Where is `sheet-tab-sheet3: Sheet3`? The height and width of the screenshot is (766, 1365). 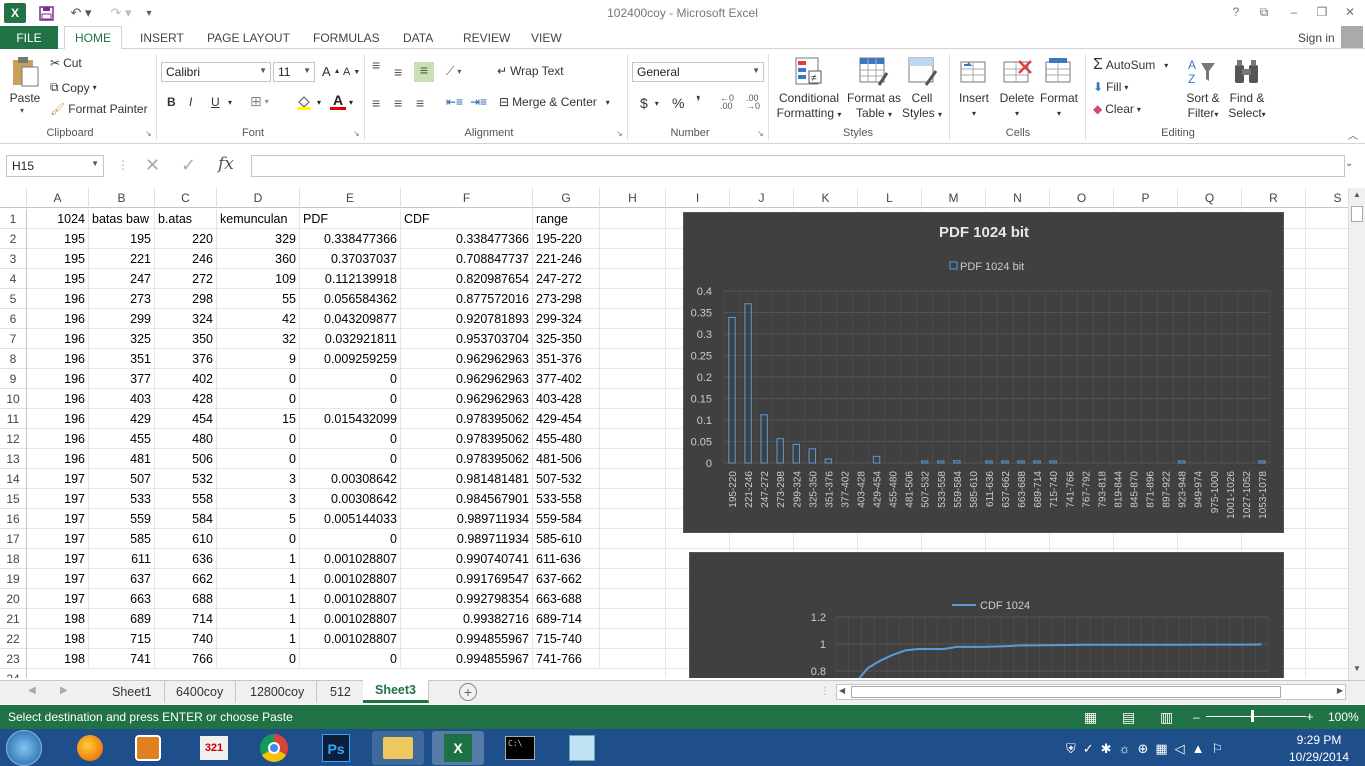
sheet-tab-sheet3: Sheet3 is located at coordinates (396, 691).